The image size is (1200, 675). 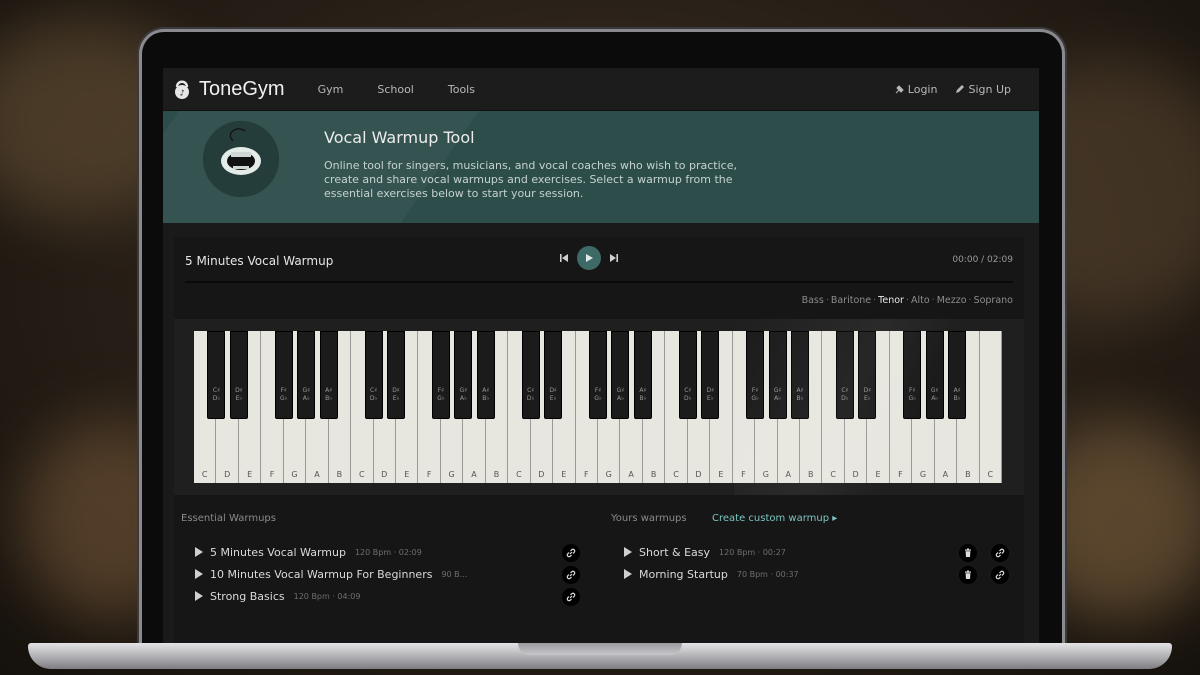 What do you see at coordinates (564, 258) in the screenshot?
I see `skip-back-icon` at bounding box center [564, 258].